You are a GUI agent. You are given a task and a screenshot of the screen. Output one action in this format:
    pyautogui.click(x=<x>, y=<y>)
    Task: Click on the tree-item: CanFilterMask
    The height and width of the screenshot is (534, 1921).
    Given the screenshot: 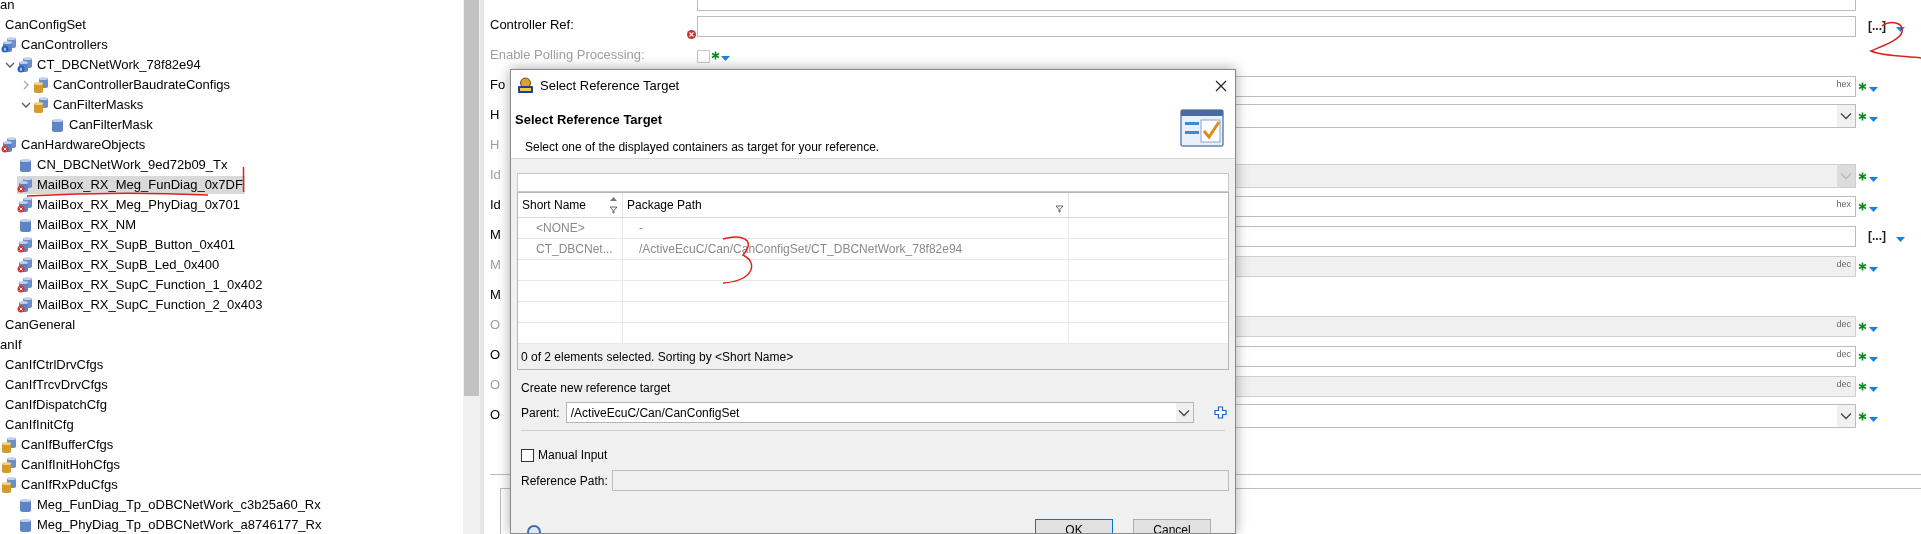 What is the action you would take?
    pyautogui.click(x=102, y=125)
    